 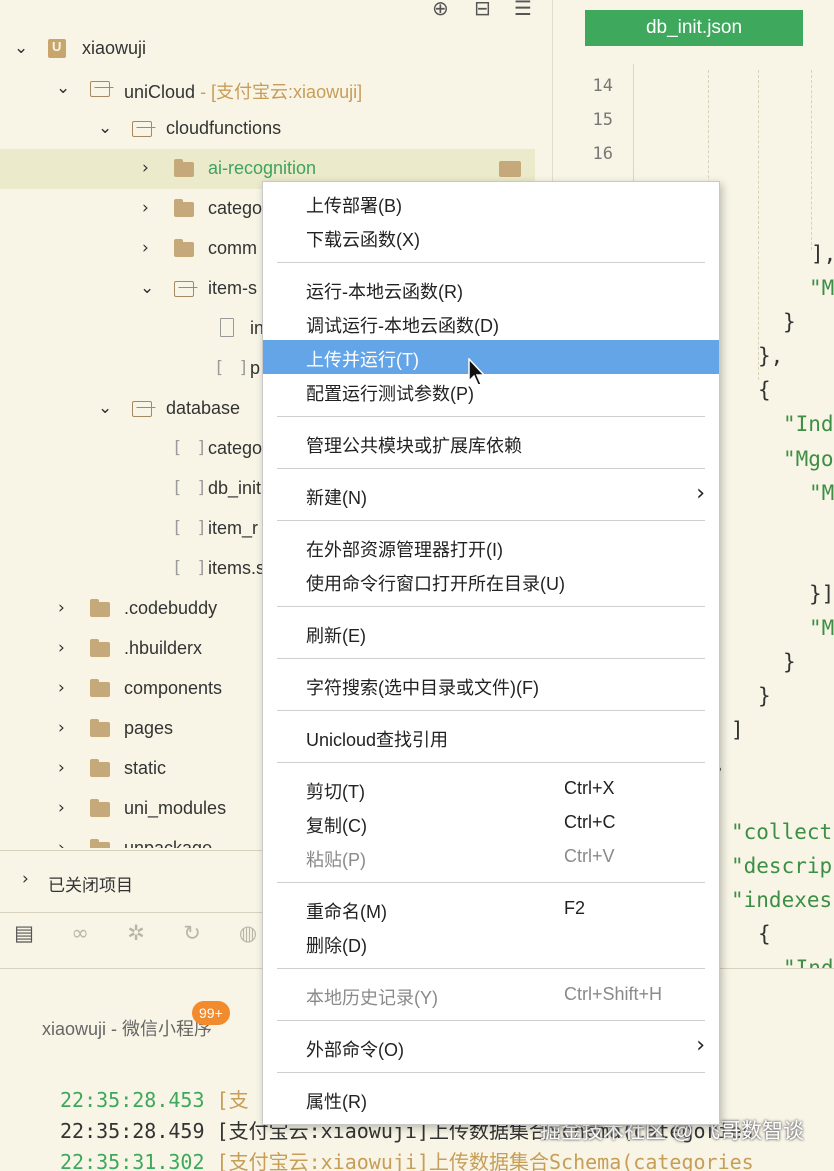 I want to click on tree-item-label: static, so click(x=145, y=768).